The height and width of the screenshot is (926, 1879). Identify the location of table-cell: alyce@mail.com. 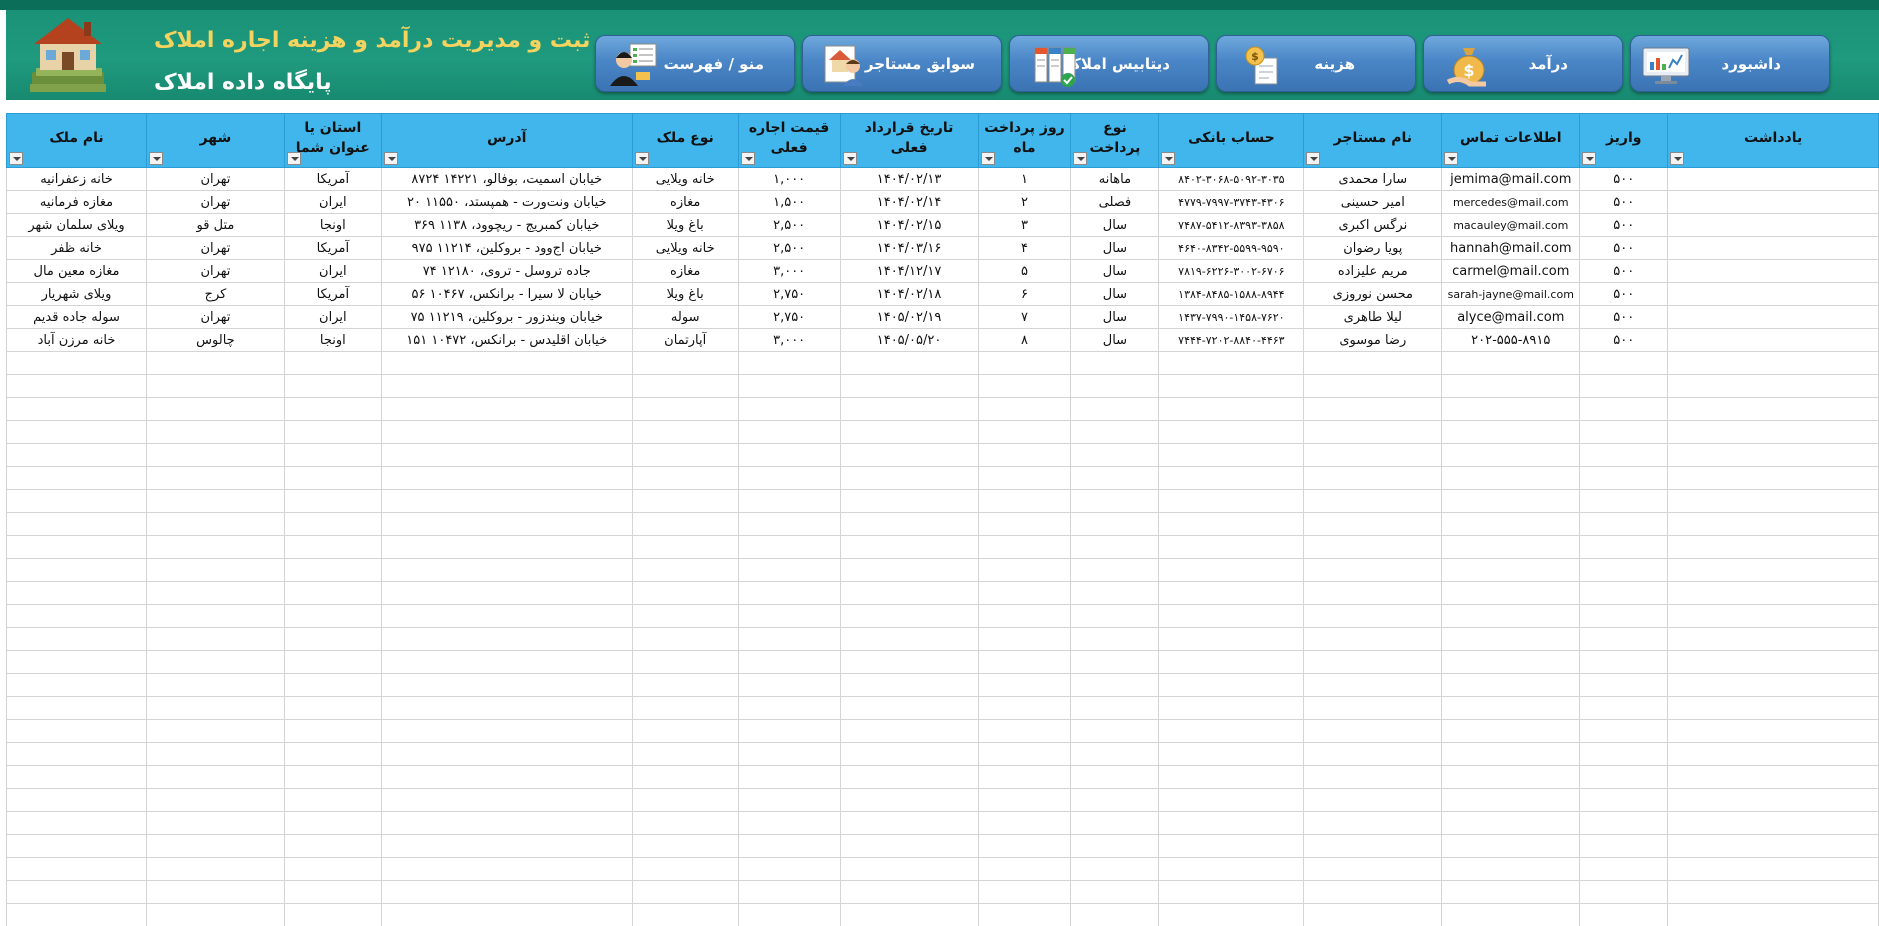
(1511, 317).